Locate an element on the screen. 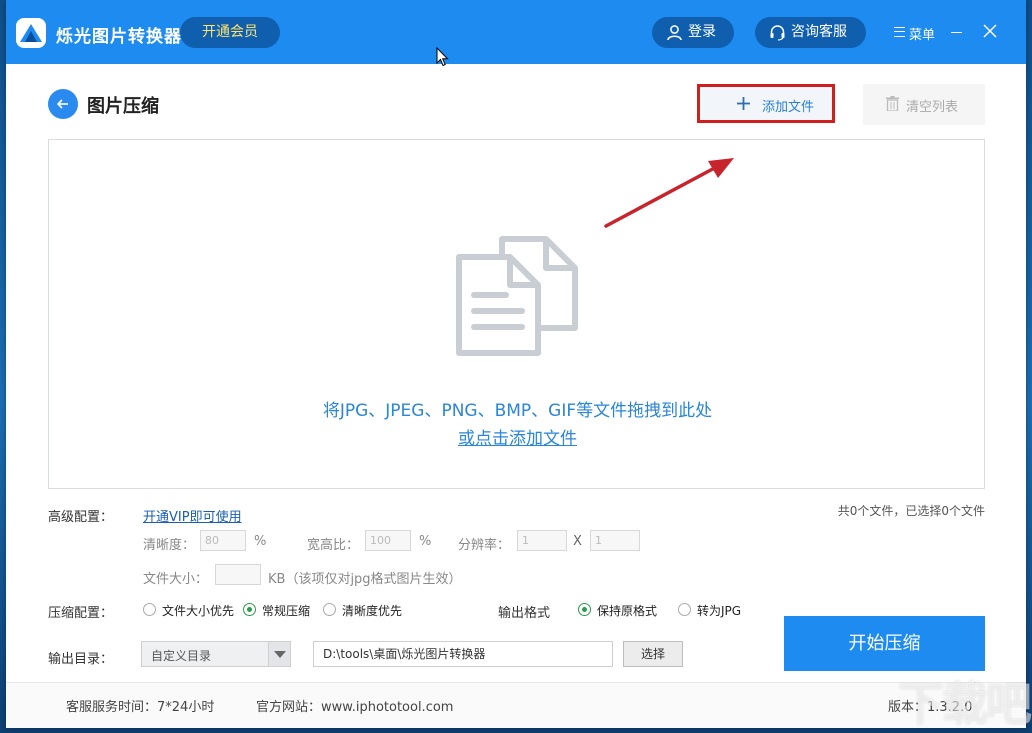 This screenshot has height=733, width=1032. file-size-label: 文件大小： is located at coordinates (176, 579).